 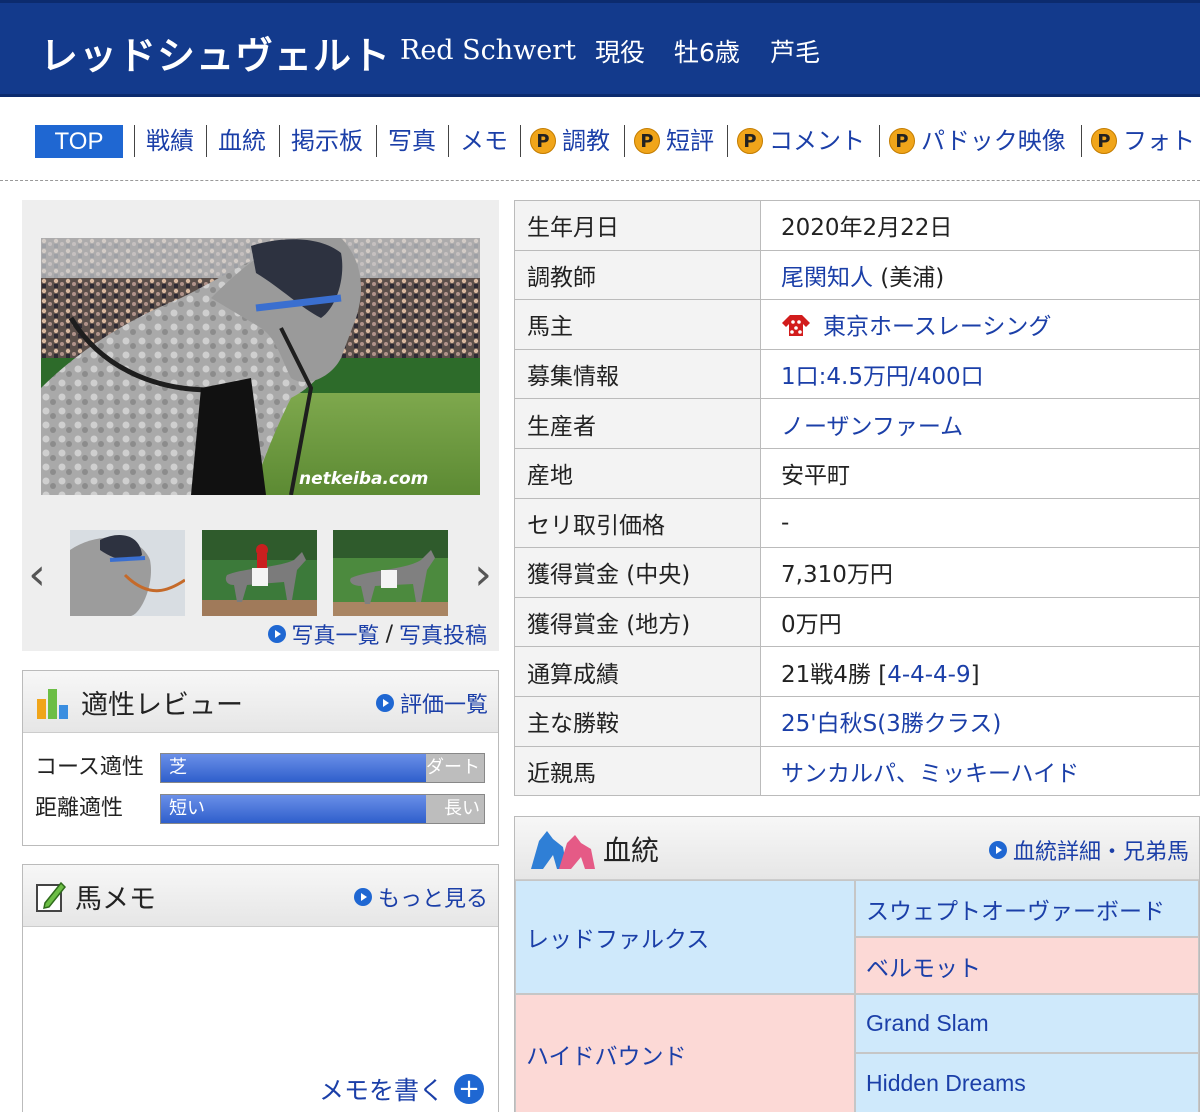 I want to click on aptitude-review-box: 適性レビュー 評価一覧 コース適性 芝 ダート 距離適性 短い 長い, so click(x=260, y=758).